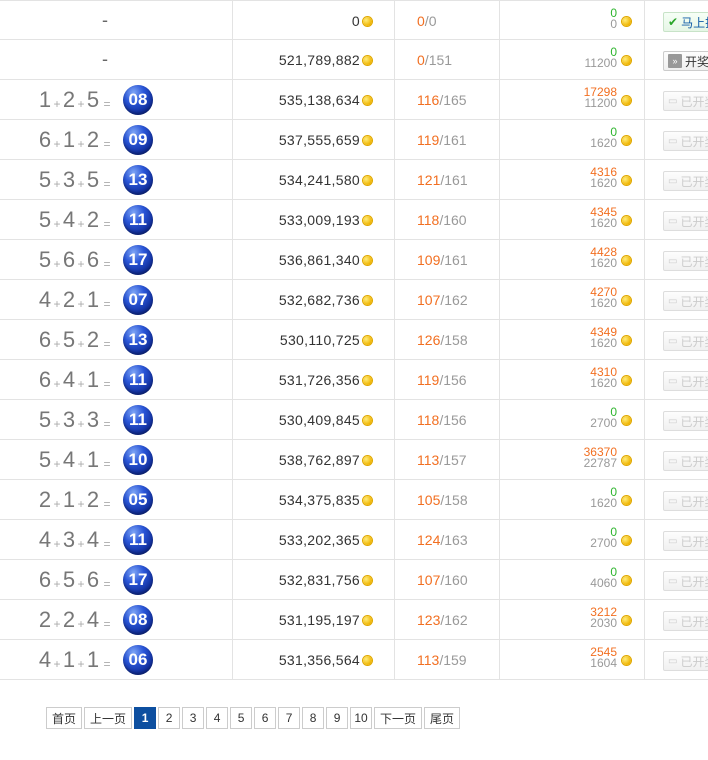  Describe the element at coordinates (361, 718) in the screenshot. I see `page-button: 10` at that location.